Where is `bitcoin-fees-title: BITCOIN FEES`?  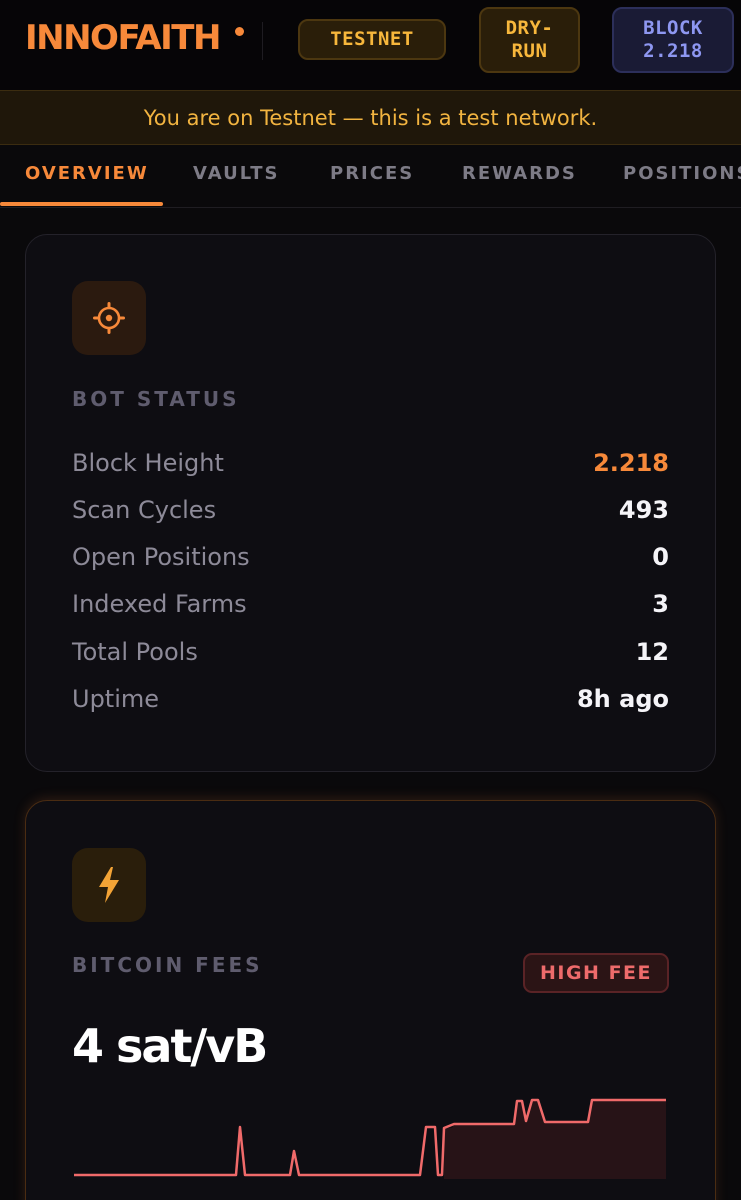 bitcoin-fees-title: BITCOIN FEES is located at coordinates (167, 965).